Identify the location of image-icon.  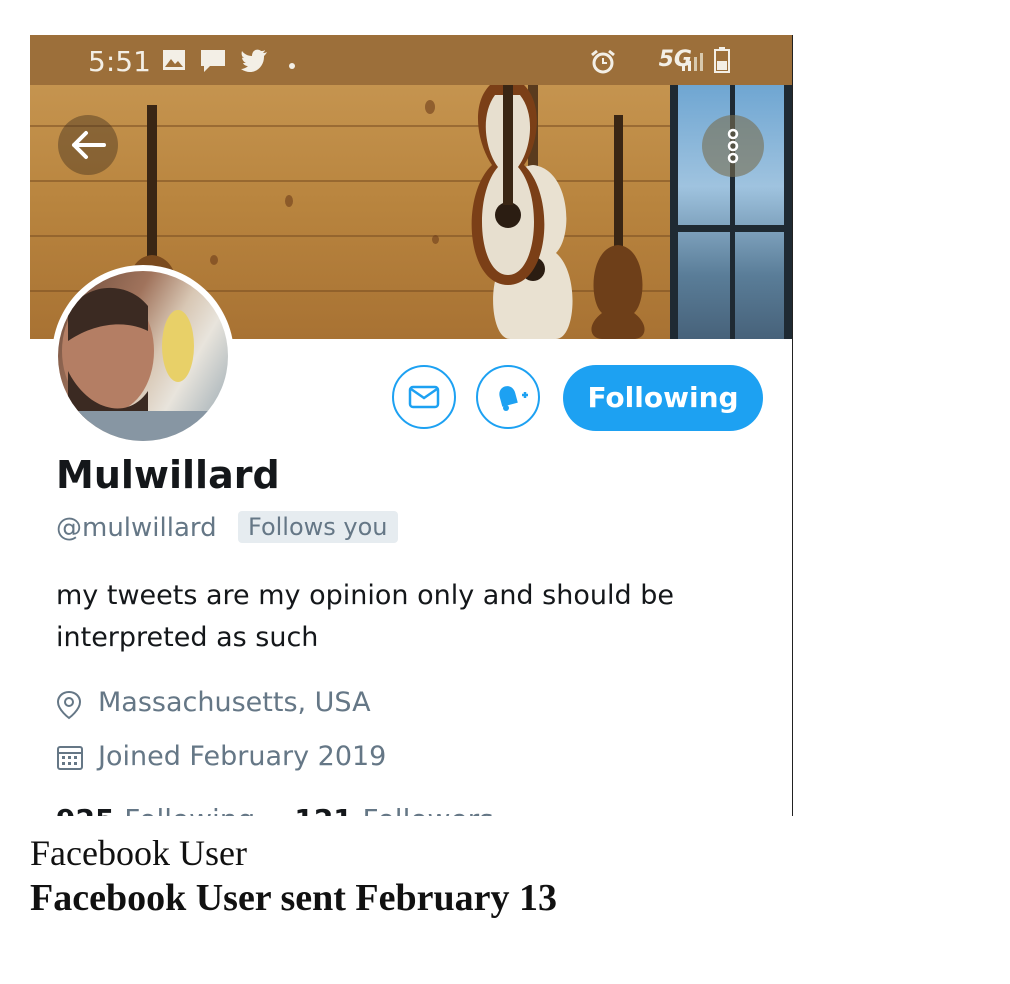
(174, 62).